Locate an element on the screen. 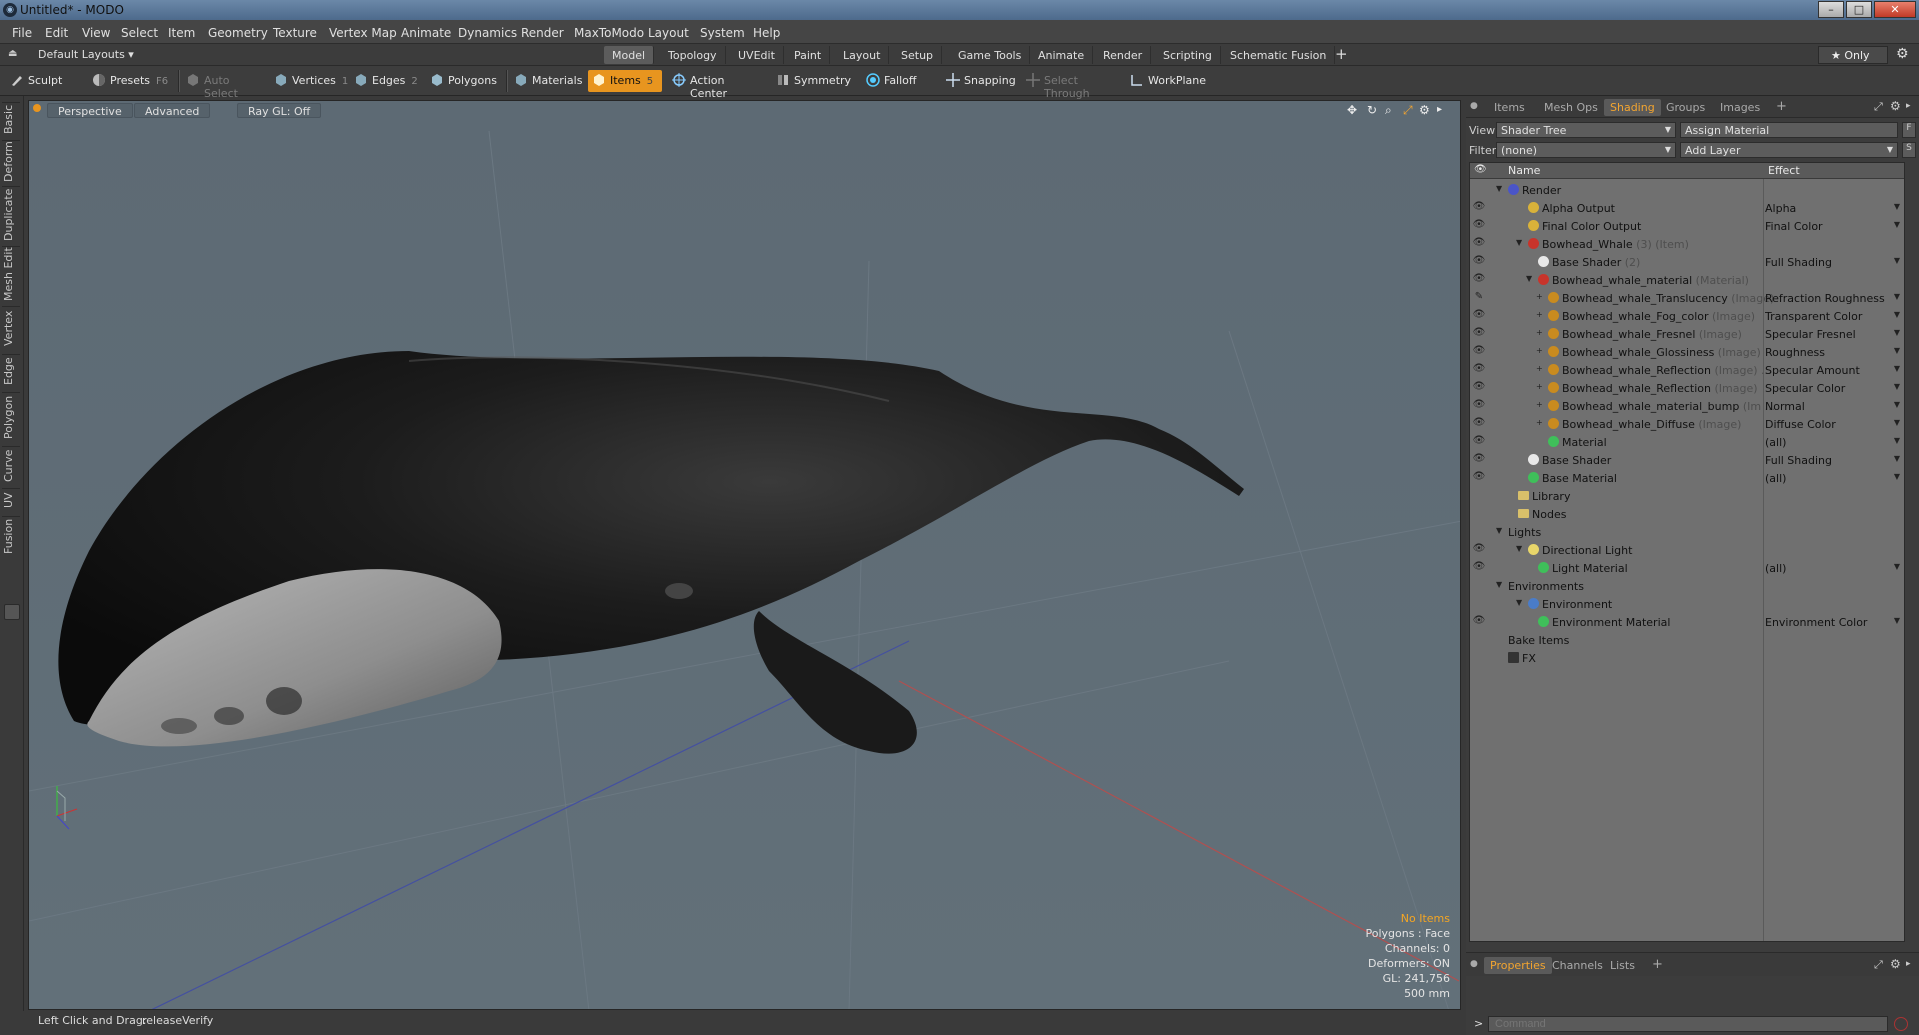  tab-properties: Properties is located at coordinates (1518, 965).